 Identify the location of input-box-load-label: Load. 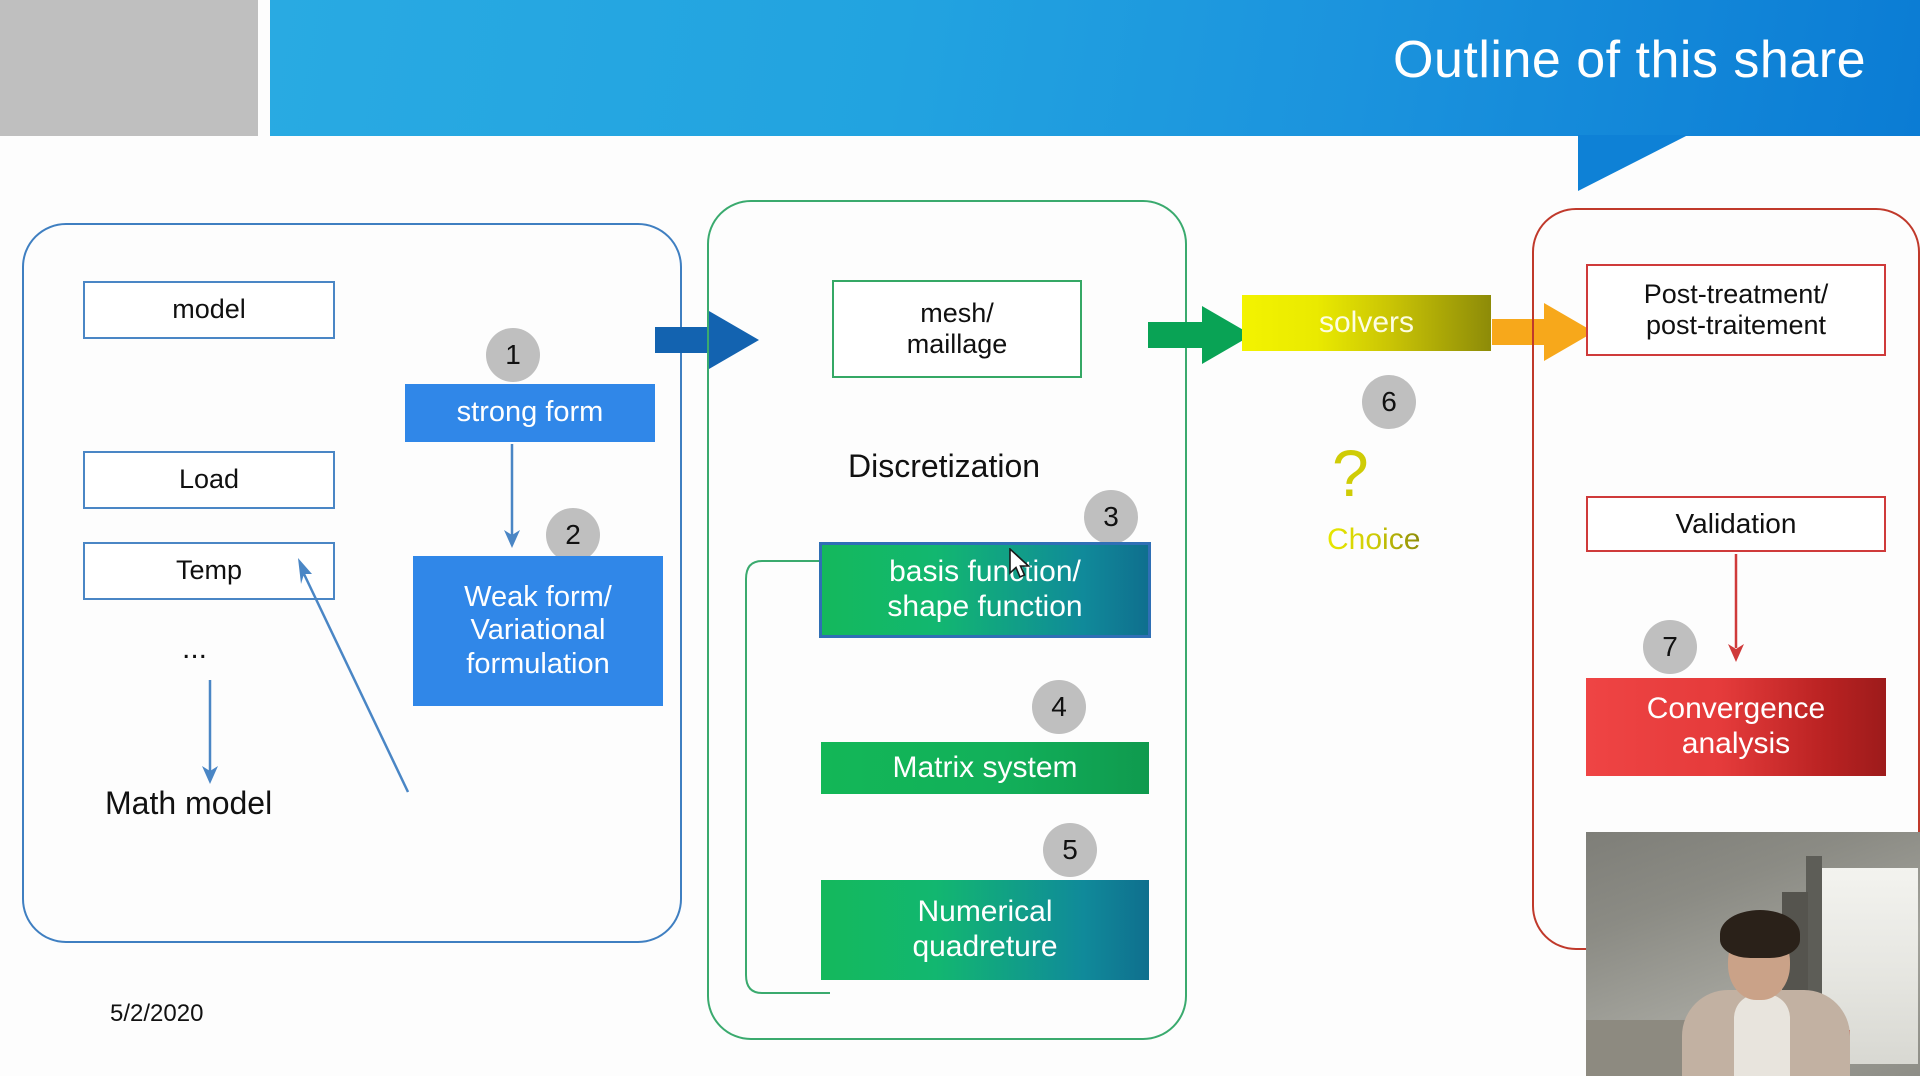
(209, 479).